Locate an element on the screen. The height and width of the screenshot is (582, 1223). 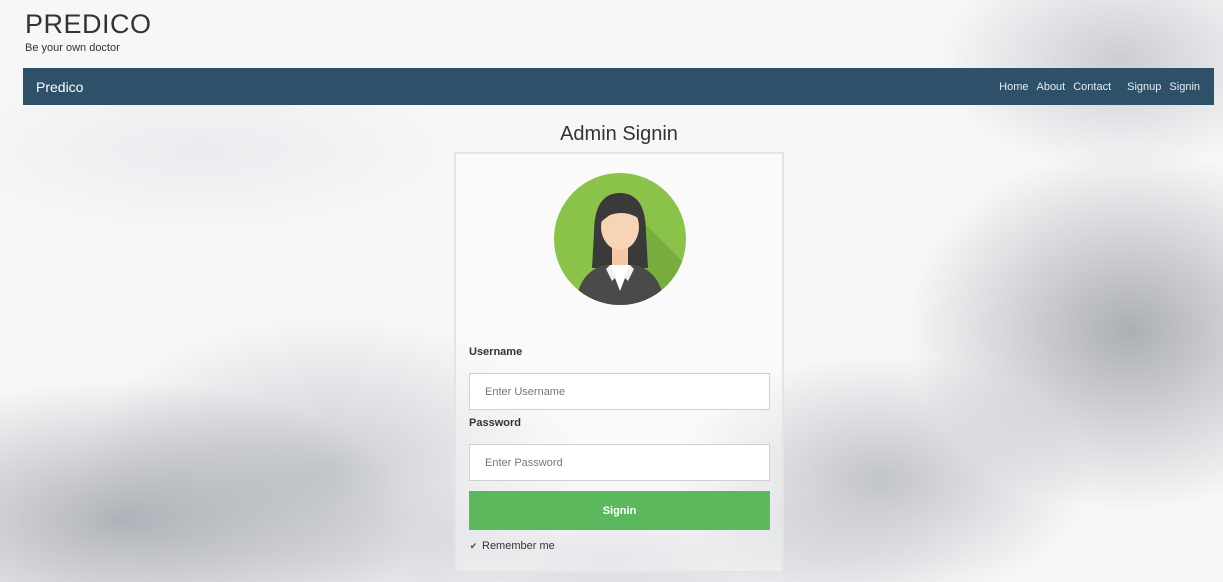
username-label: Username is located at coordinates (496, 352).